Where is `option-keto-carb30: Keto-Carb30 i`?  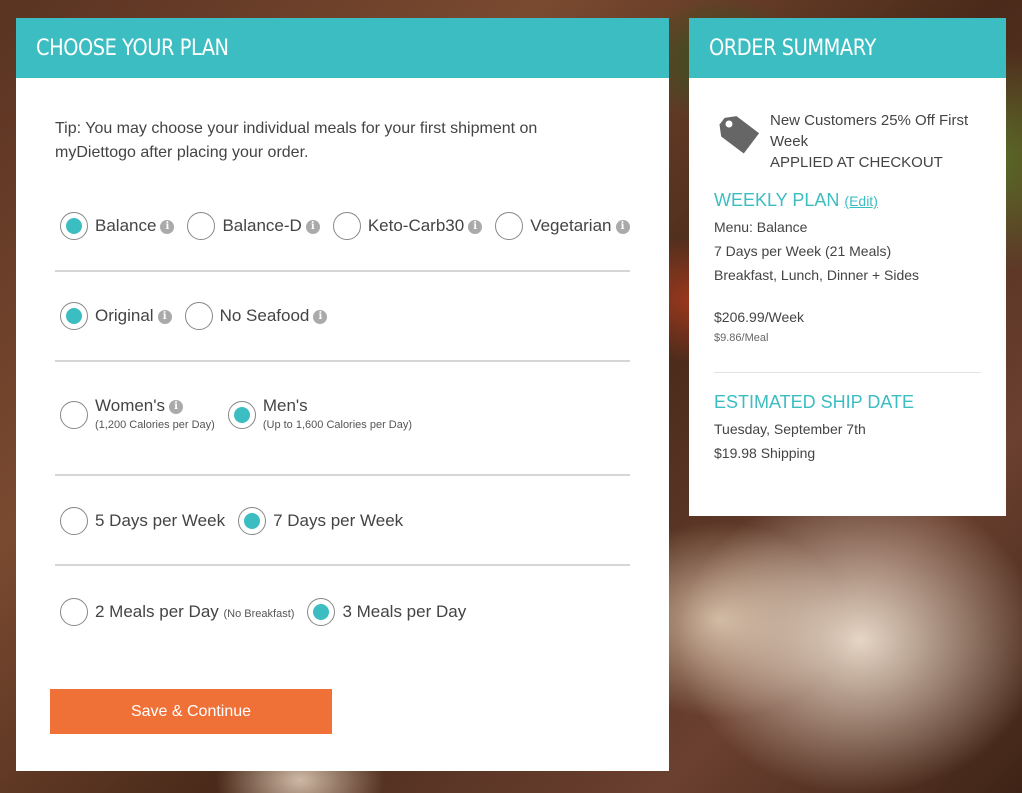
option-keto-carb30: Keto-Carb30 i is located at coordinates (407, 226).